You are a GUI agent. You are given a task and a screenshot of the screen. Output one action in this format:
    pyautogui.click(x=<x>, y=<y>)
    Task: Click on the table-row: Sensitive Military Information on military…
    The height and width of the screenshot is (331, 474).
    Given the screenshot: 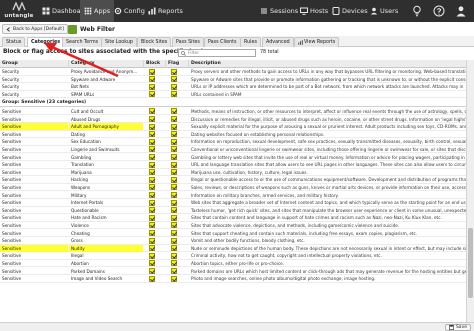 What is the action you would take?
    pyautogui.click(x=233, y=195)
    